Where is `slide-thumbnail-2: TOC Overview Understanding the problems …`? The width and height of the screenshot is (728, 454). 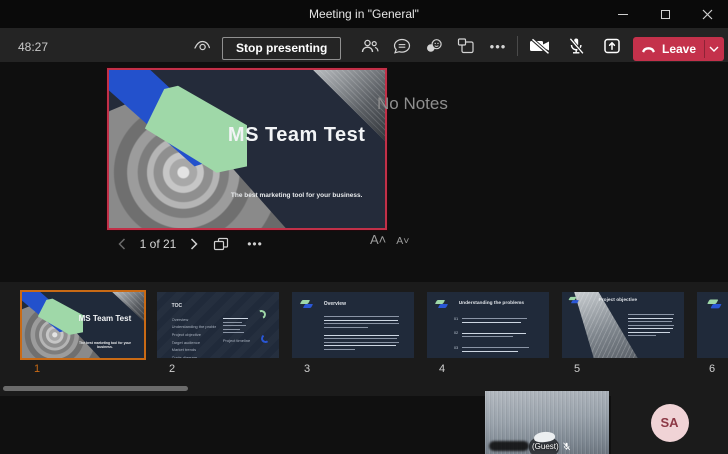
slide-thumbnail-2: TOC Overview Understanding the problems … is located at coordinates (218, 332).